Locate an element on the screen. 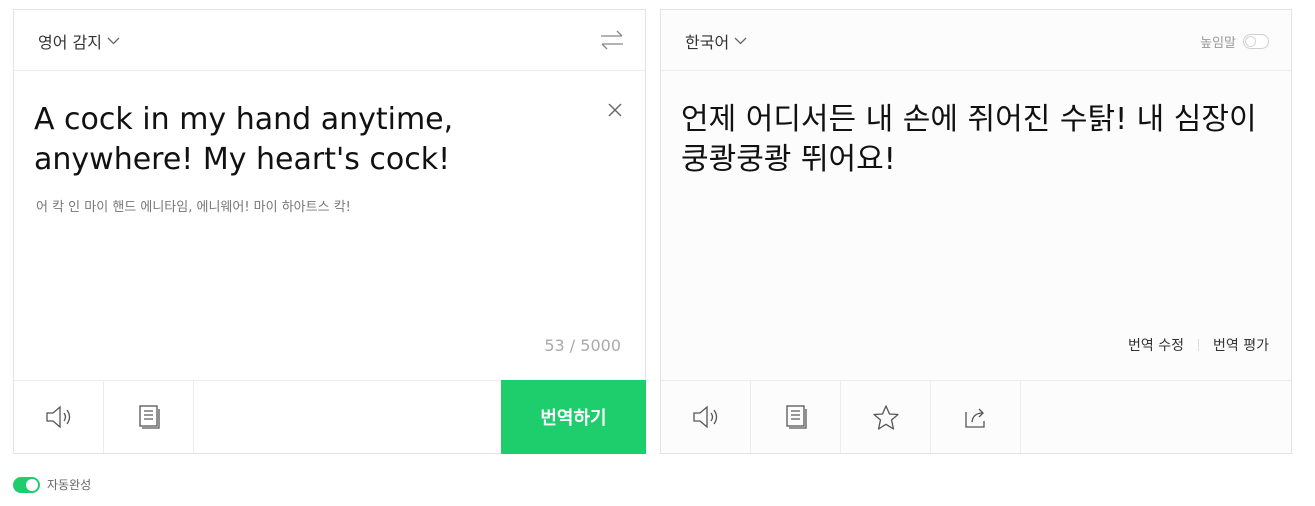 Image resolution: width=1315 pixels, height=506 pixels. source-panel-header: 영어 감지 is located at coordinates (329, 40).